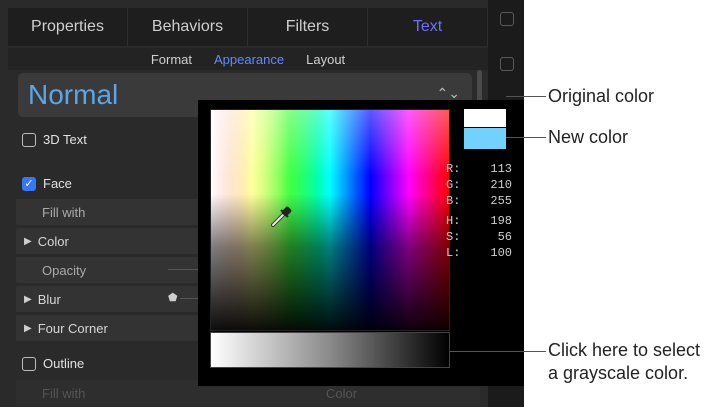  Describe the element at coordinates (29, 139) in the screenshot. I see `text3d-checkbox` at that location.